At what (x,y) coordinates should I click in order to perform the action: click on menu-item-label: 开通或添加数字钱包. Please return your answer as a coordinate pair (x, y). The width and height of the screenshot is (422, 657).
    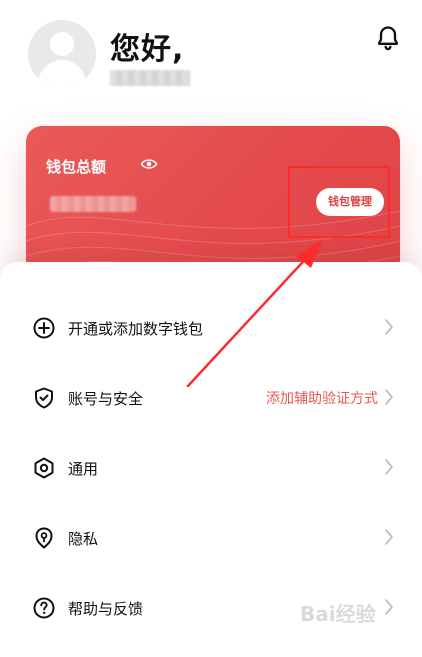
    Looking at the image, I should click on (136, 329).